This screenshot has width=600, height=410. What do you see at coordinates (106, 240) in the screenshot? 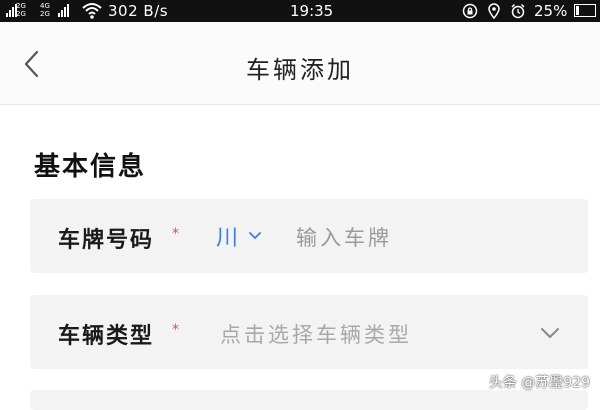
I see `plate-number-label: 车牌号码` at bounding box center [106, 240].